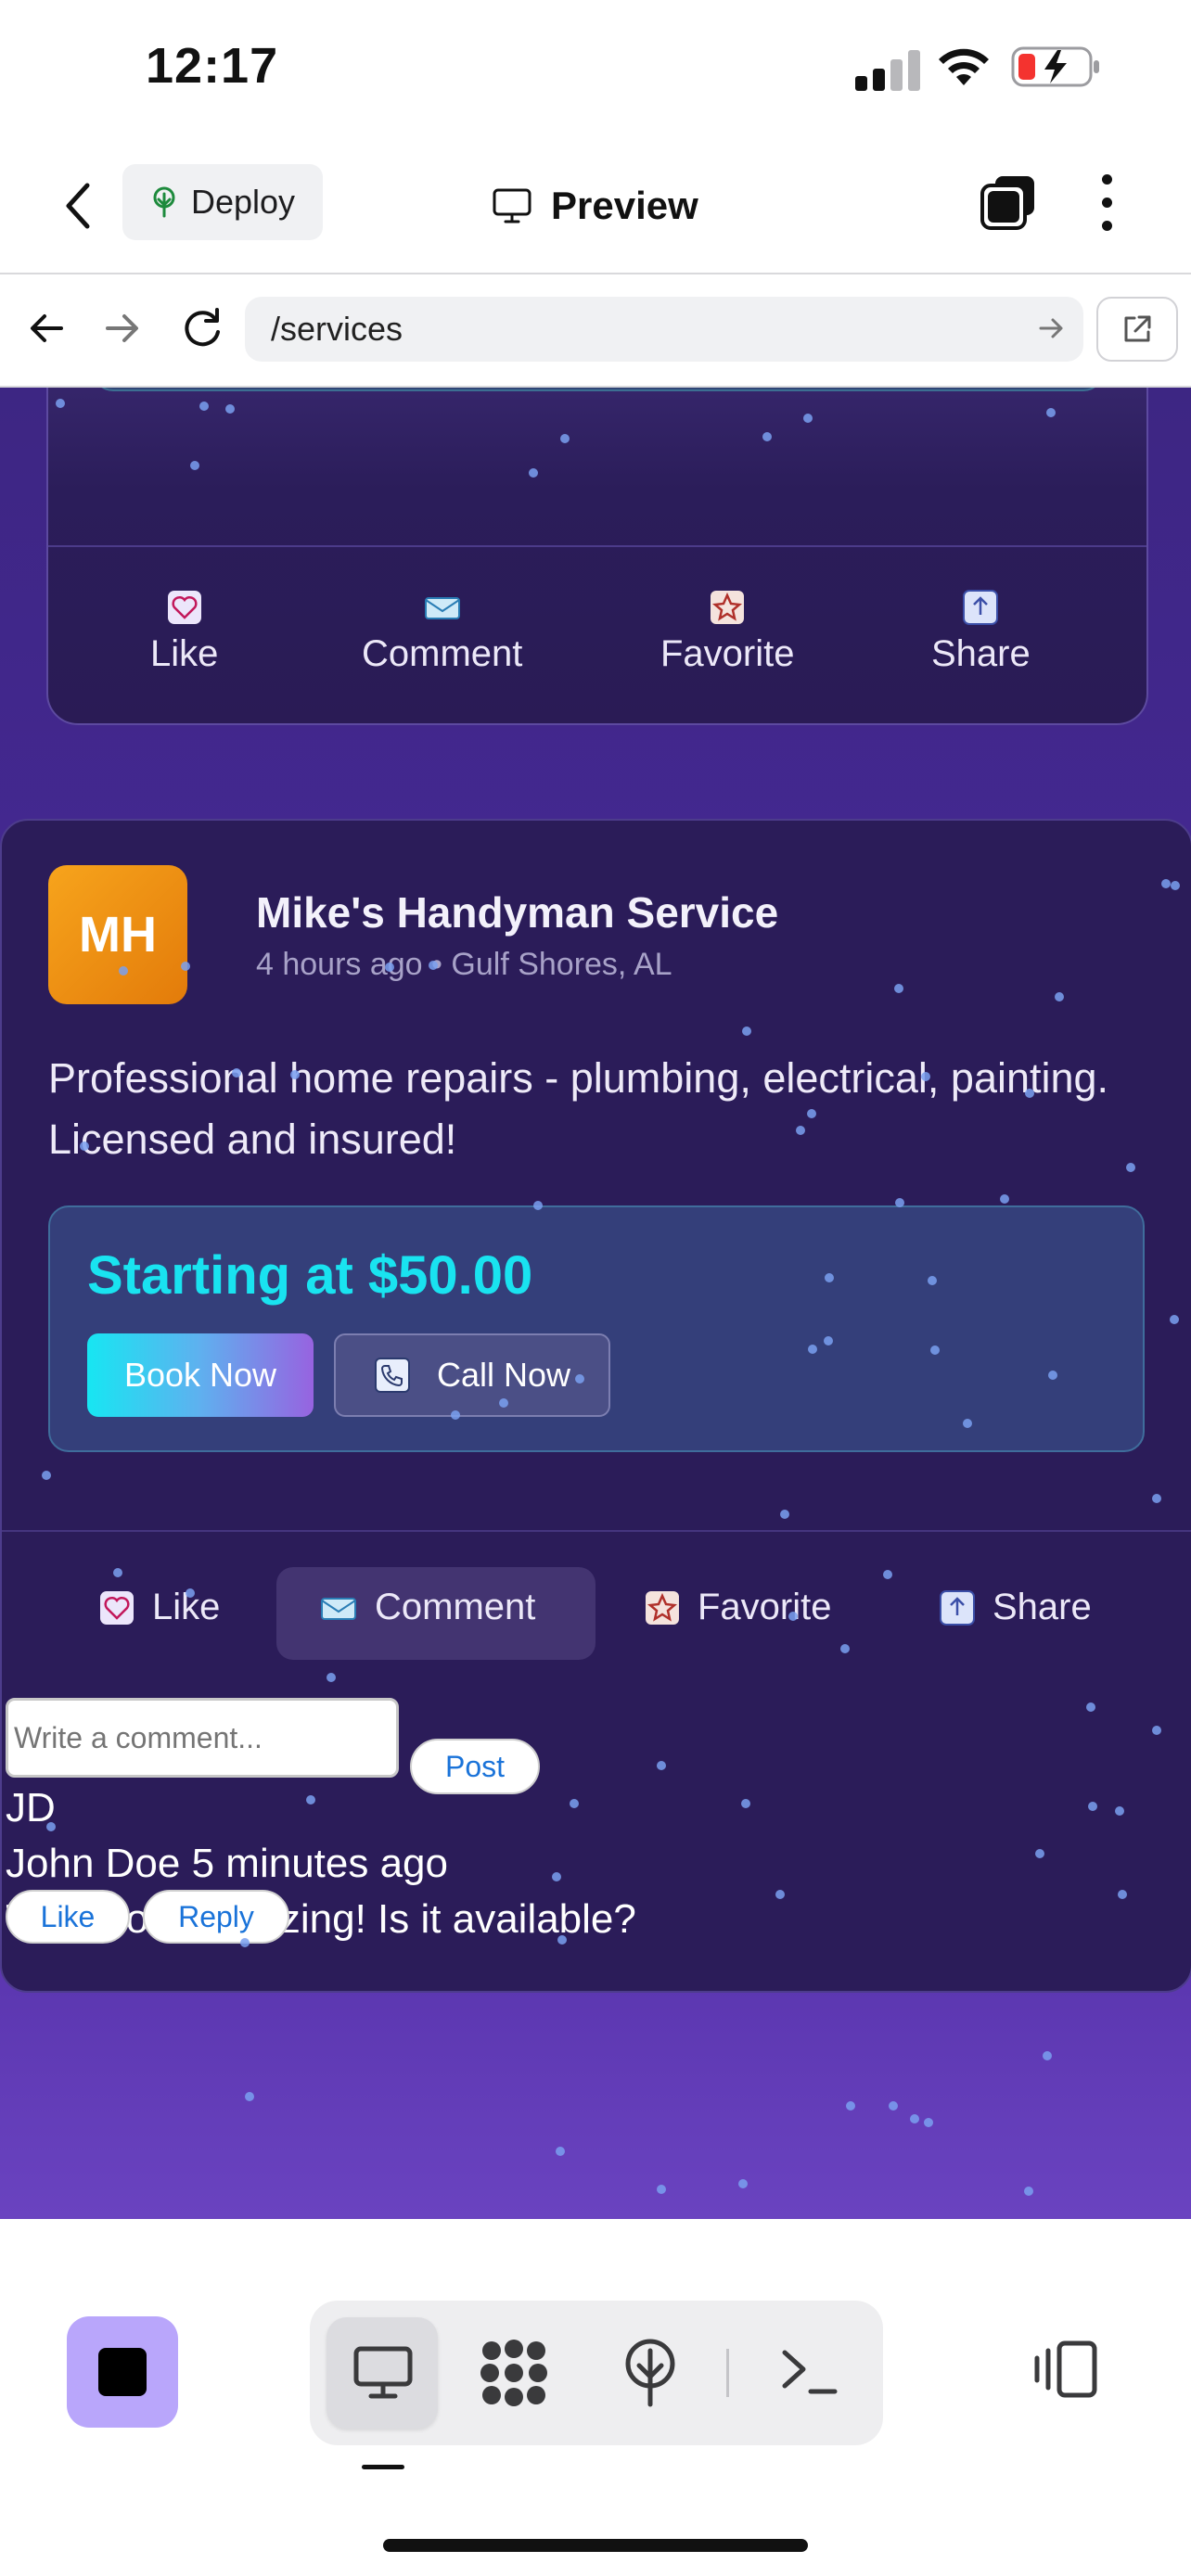 The height and width of the screenshot is (2576, 1191). Describe the element at coordinates (597, 1531) in the screenshot. I see `divider` at that location.